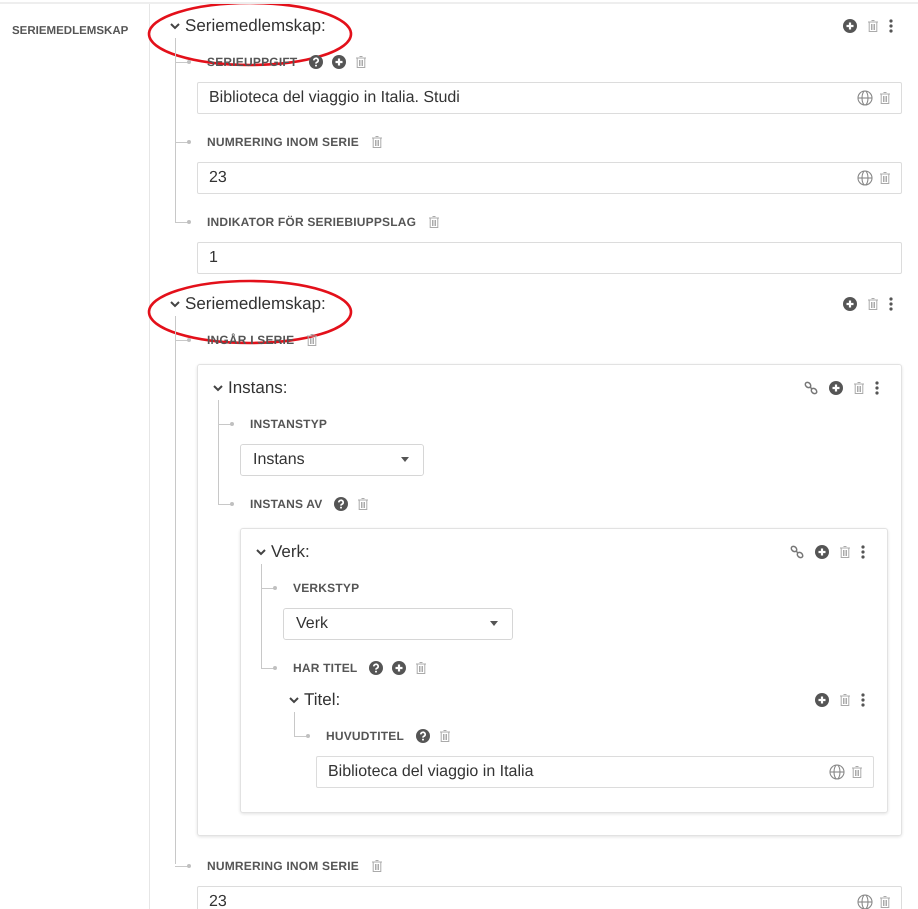  Describe the element at coordinates (549, 258) in the screenshot. I see `text-field: 1` at that location.